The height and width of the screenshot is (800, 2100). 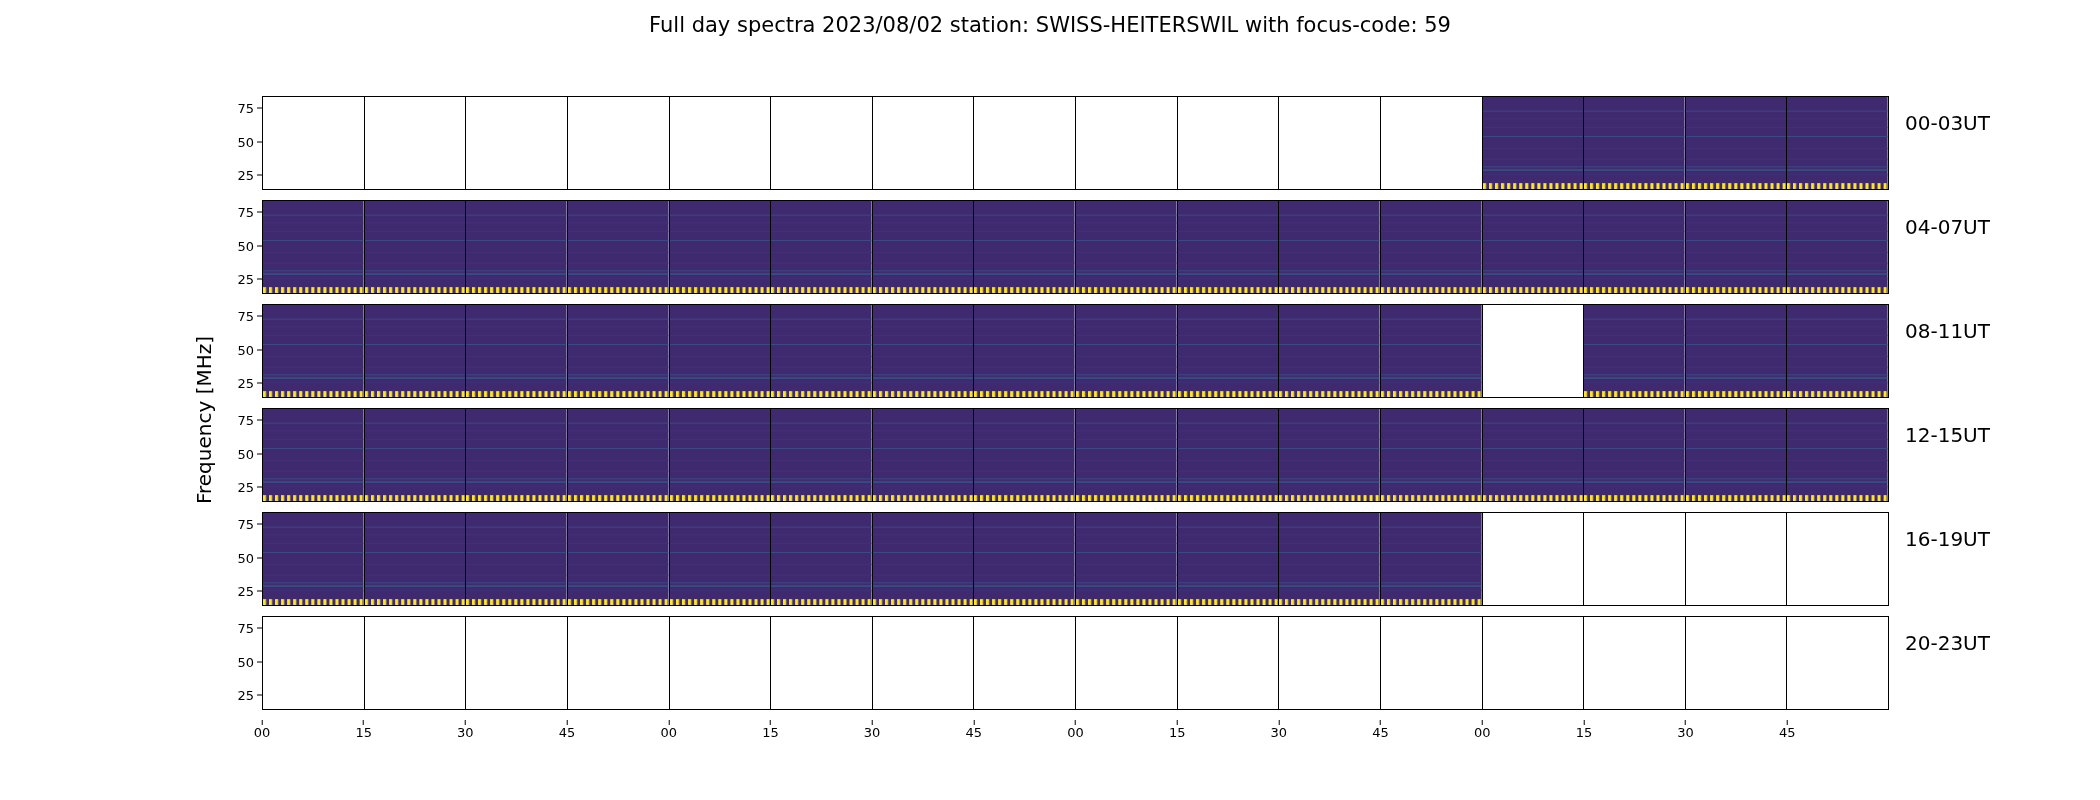 What do you see at coordinates (1947, 435) in the screenshot?
I see `row-time-label: 12-15UT` at bounding box center [1947, 435].